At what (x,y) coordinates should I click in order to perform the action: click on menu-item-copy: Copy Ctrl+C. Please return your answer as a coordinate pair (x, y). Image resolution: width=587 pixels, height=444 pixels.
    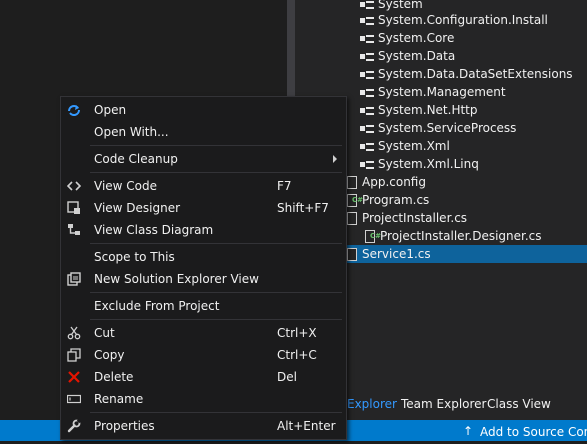
    Looking at the image, I should click on (203, 355).